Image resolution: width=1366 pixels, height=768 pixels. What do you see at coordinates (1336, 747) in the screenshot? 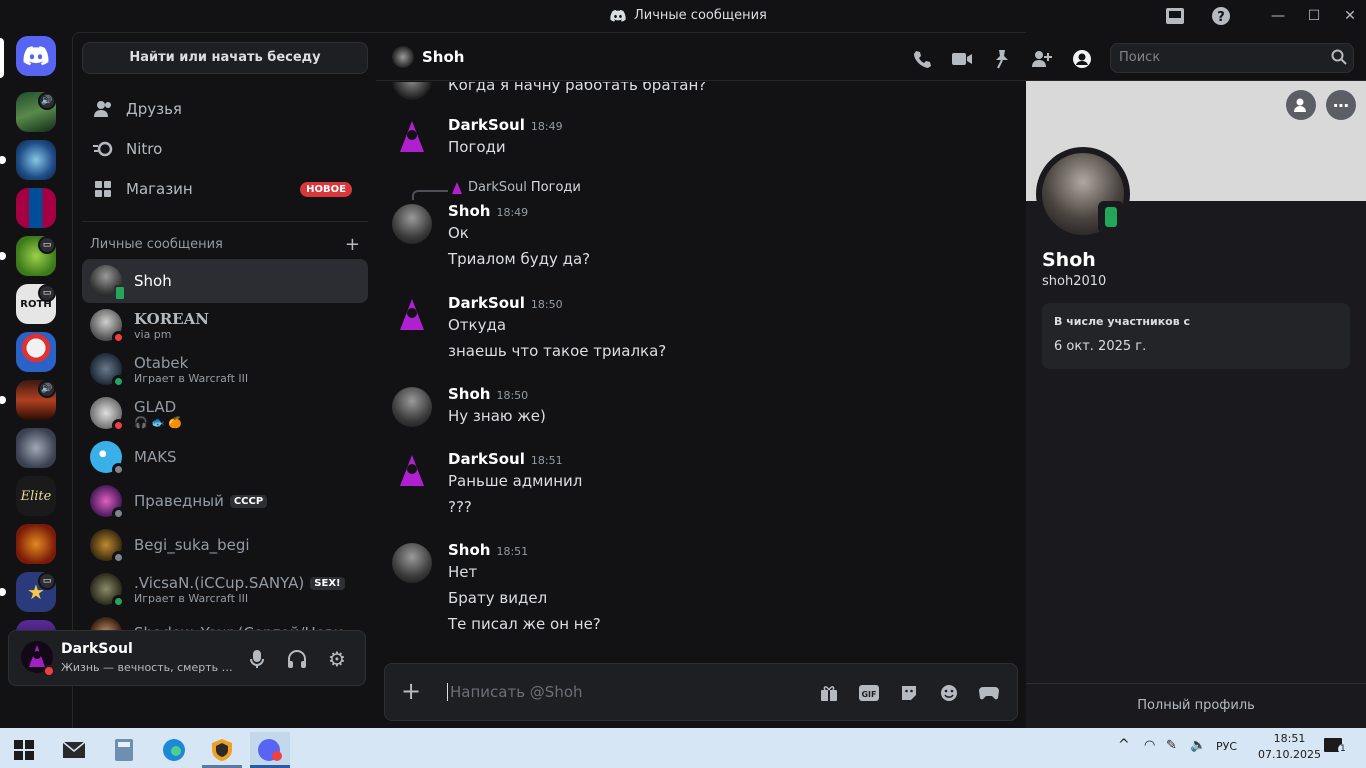
I see `notifications-icon: 1` at bounding box center [1336, 747].